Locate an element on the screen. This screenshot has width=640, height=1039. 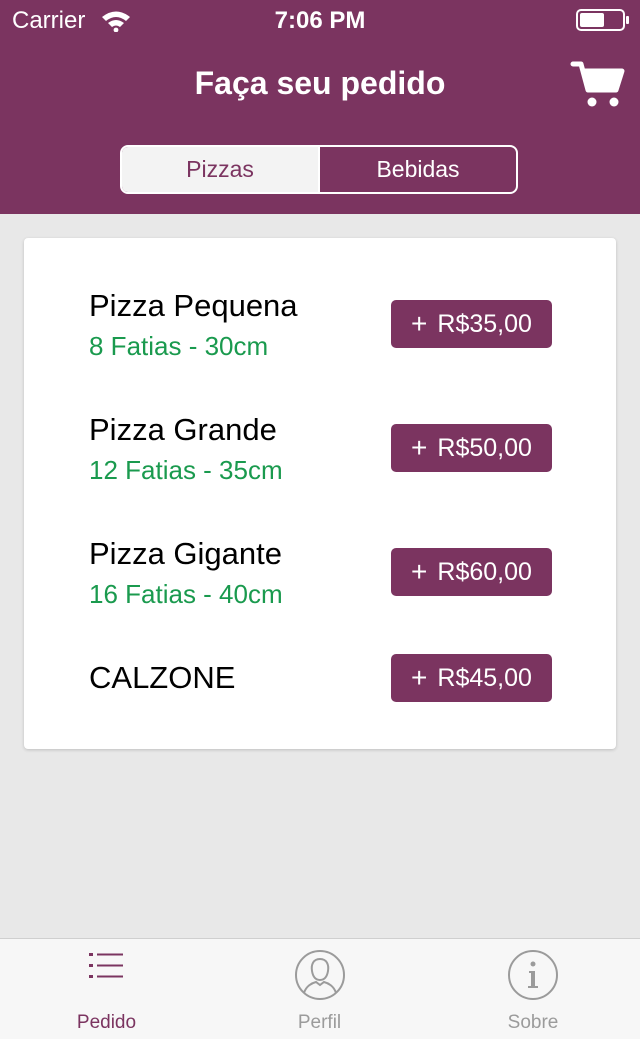
status-time: 7:06 PM is located at coordinates (320, 20).